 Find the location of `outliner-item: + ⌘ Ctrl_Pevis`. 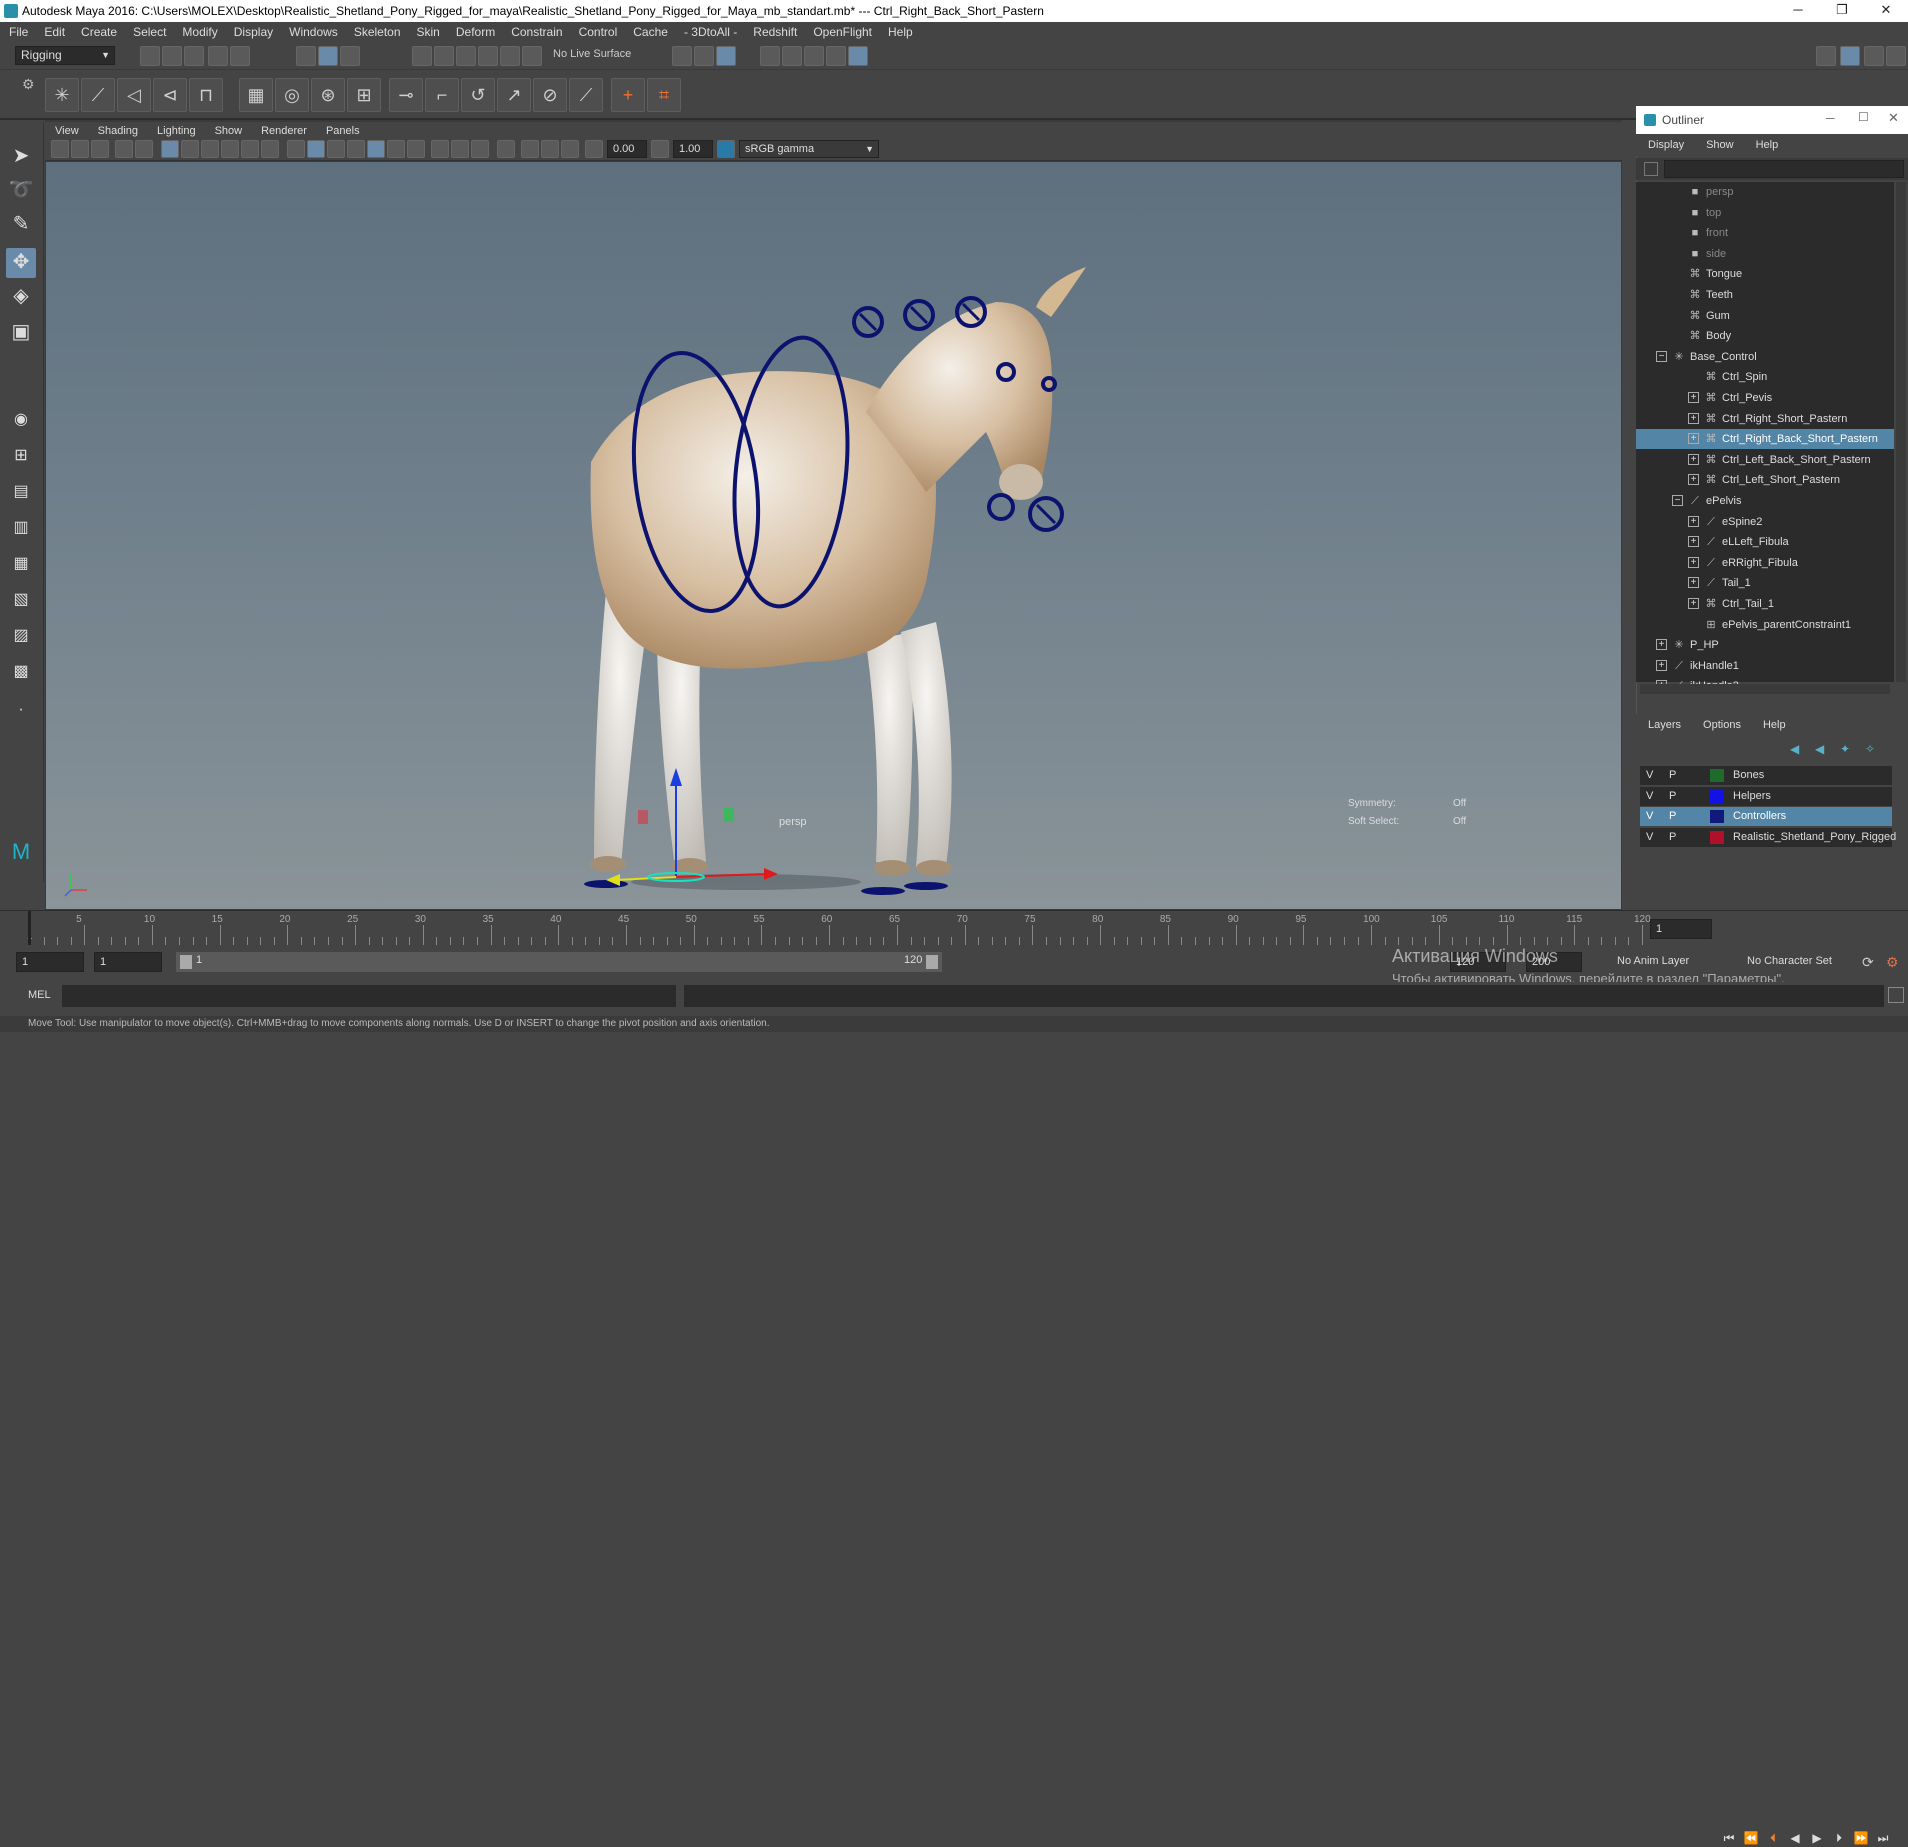

outliner-item: + ⌘ Ctrl_Pevis is located at coordinates (1765, 398).